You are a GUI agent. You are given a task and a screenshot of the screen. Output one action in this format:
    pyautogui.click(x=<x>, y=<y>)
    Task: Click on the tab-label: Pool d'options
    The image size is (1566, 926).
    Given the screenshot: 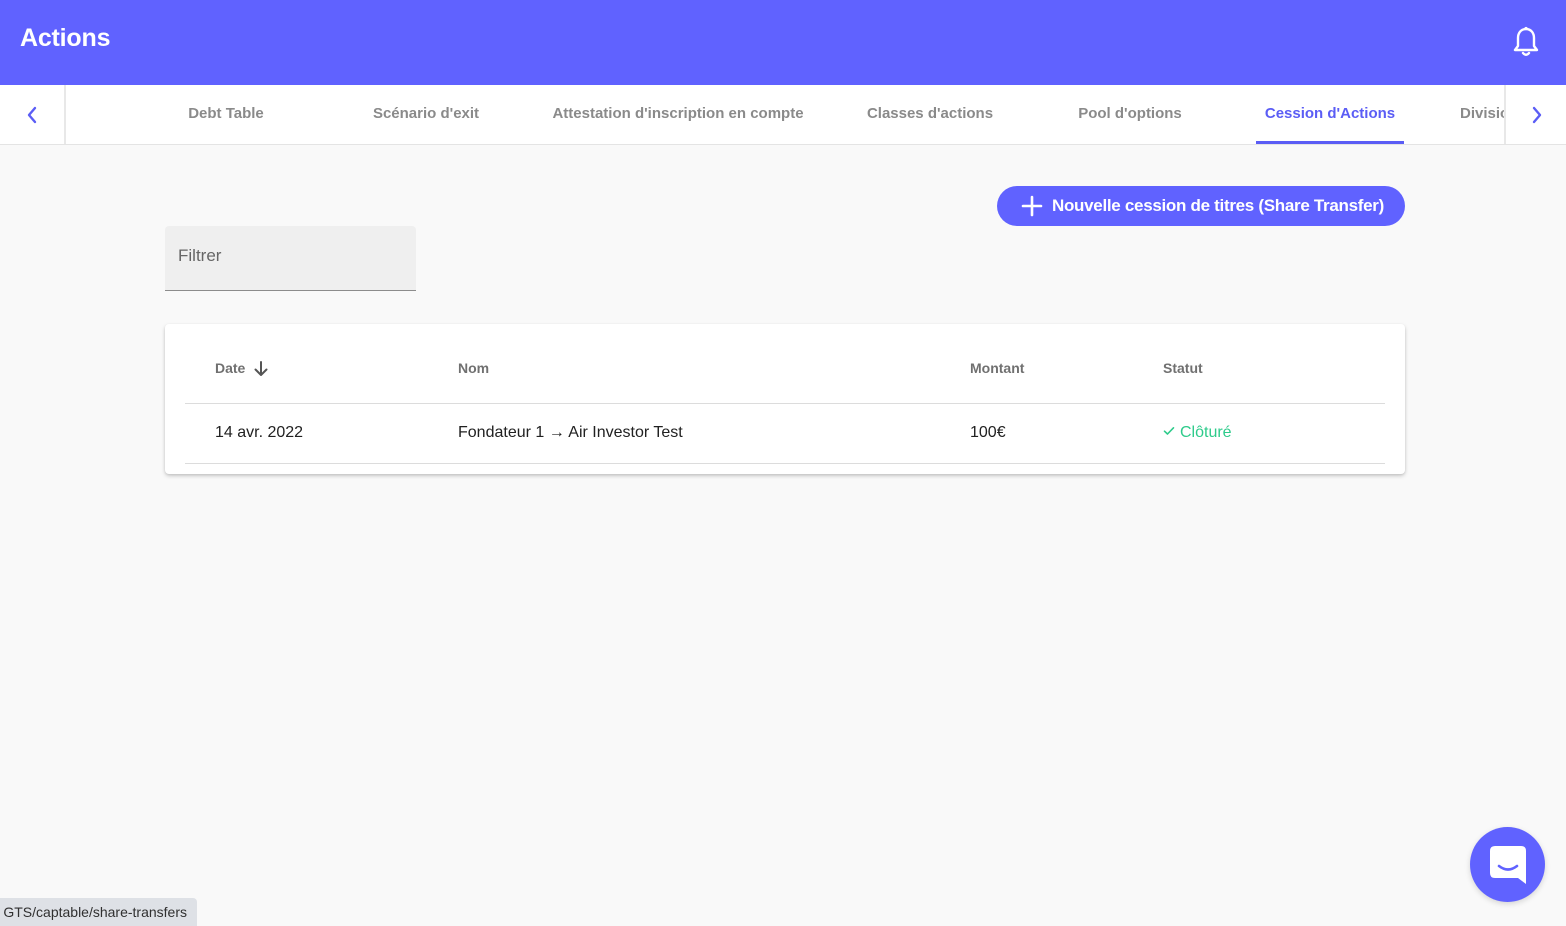 What is the action you would take?
    pyautogui.click(x=1130, y=113)
    